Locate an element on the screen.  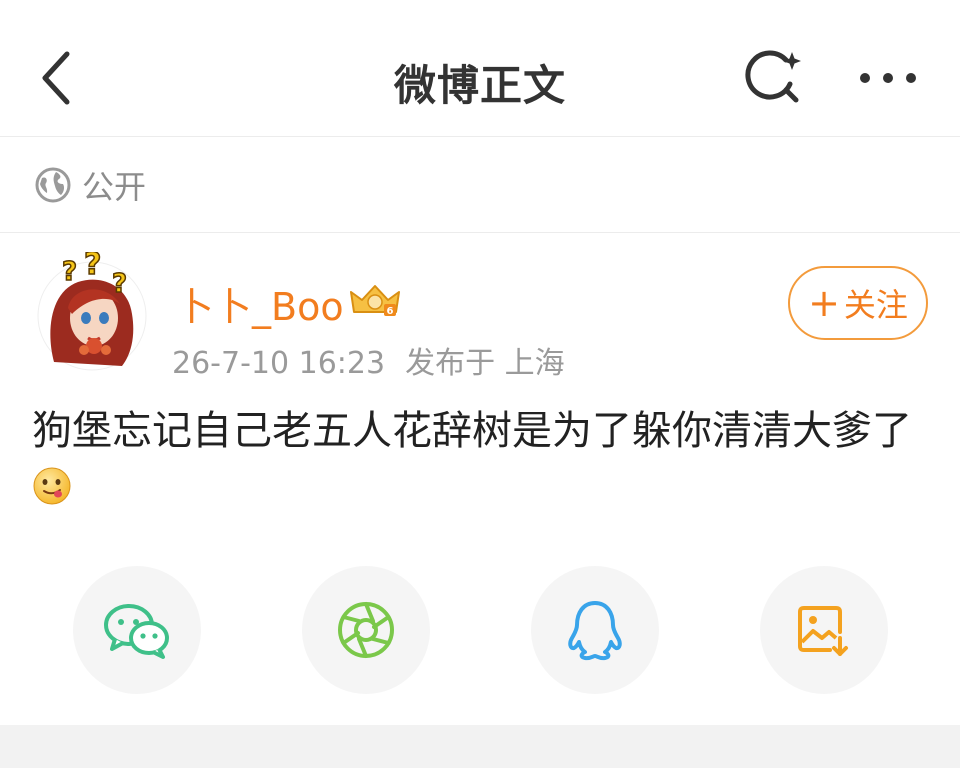
follow-label: 关注 is located at coordinates (875, 305).